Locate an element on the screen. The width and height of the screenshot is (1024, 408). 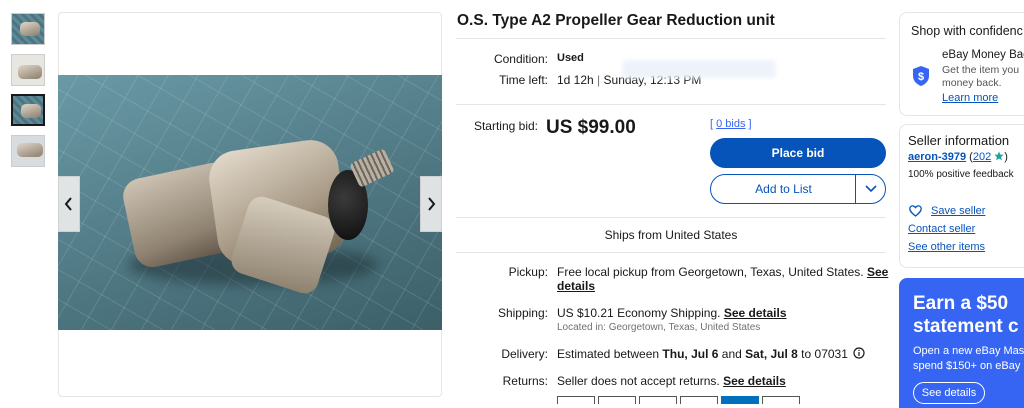
starting-bid-price: US $99.00 is located at coordinates (591, 127).